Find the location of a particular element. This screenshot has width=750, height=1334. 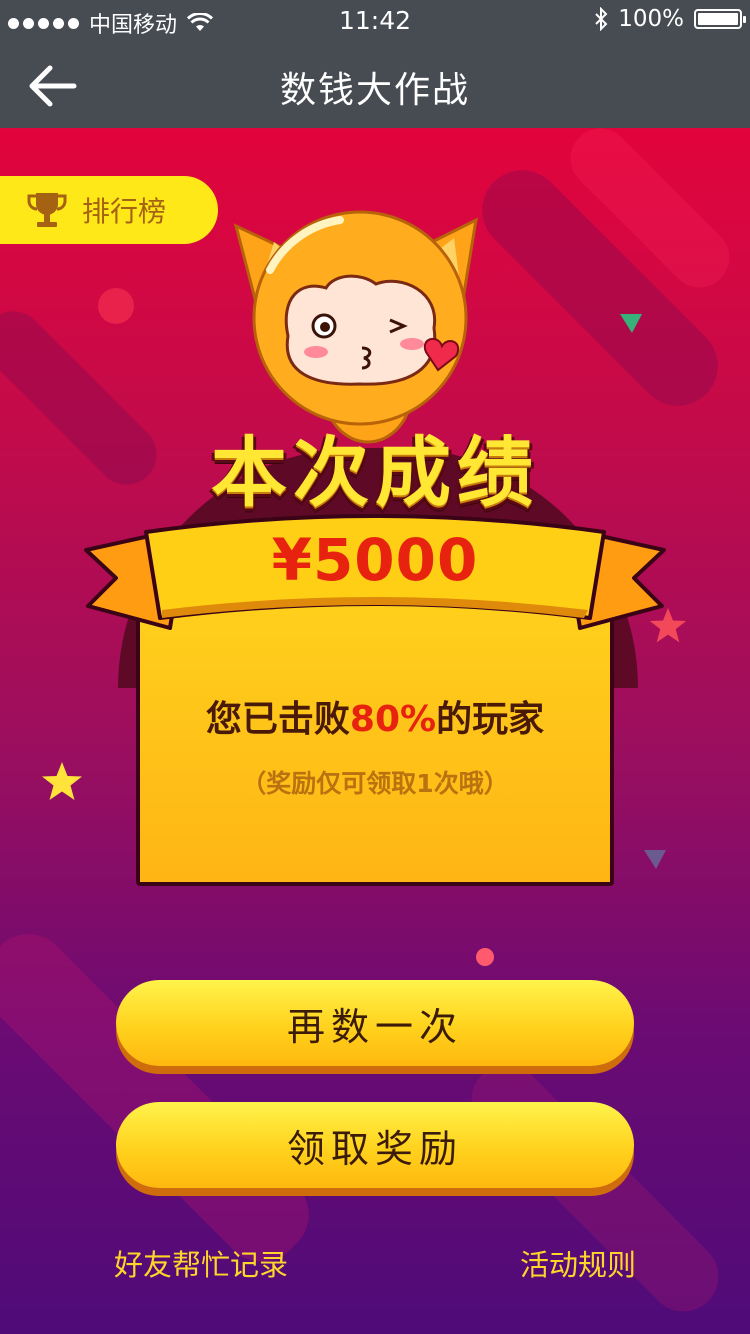

trophy-icon is located at coordinates (47, 210).